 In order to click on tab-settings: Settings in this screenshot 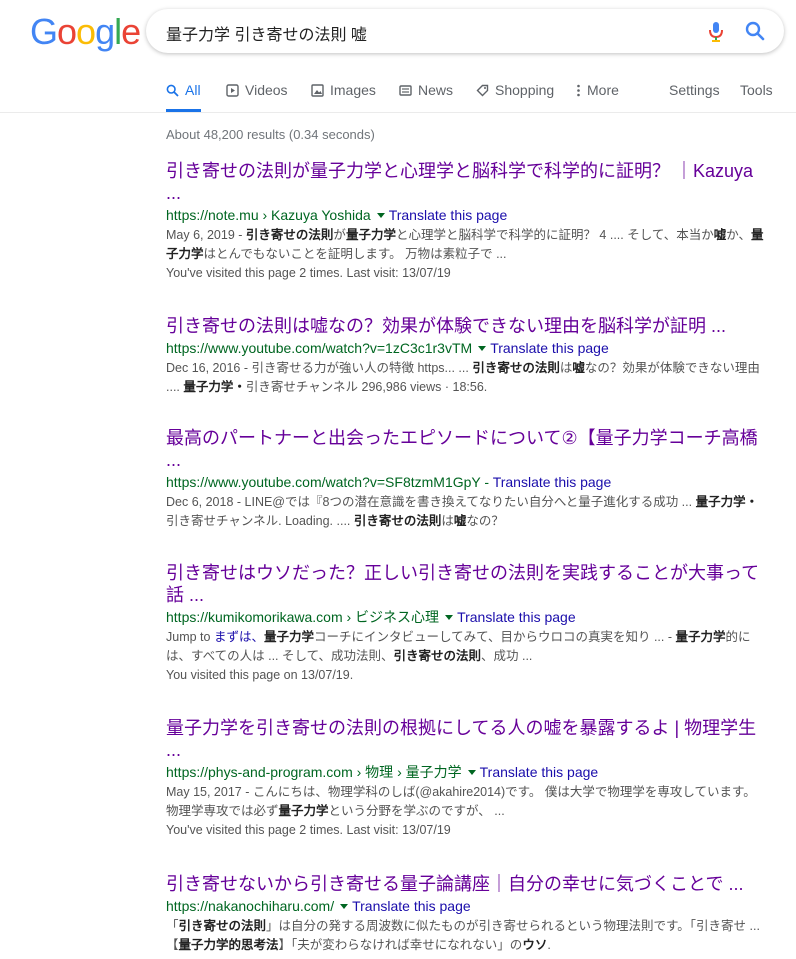, I will do `click(694, 97)`.